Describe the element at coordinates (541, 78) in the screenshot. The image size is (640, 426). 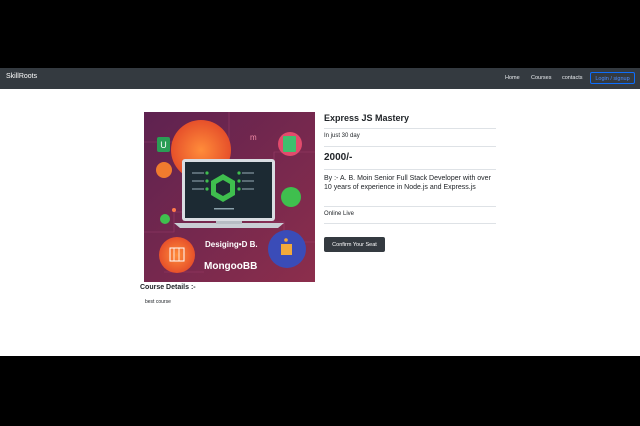
I see `nav-link-courses: Courses` at that location.